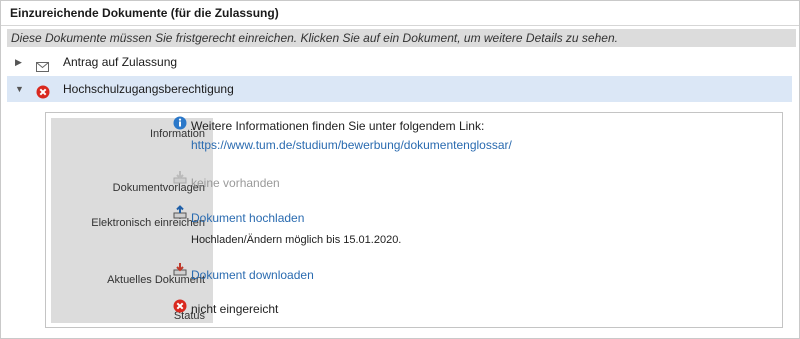 The width and height of the screenshot is (800, 339). I want to click on download-icon, so click(180, 270).